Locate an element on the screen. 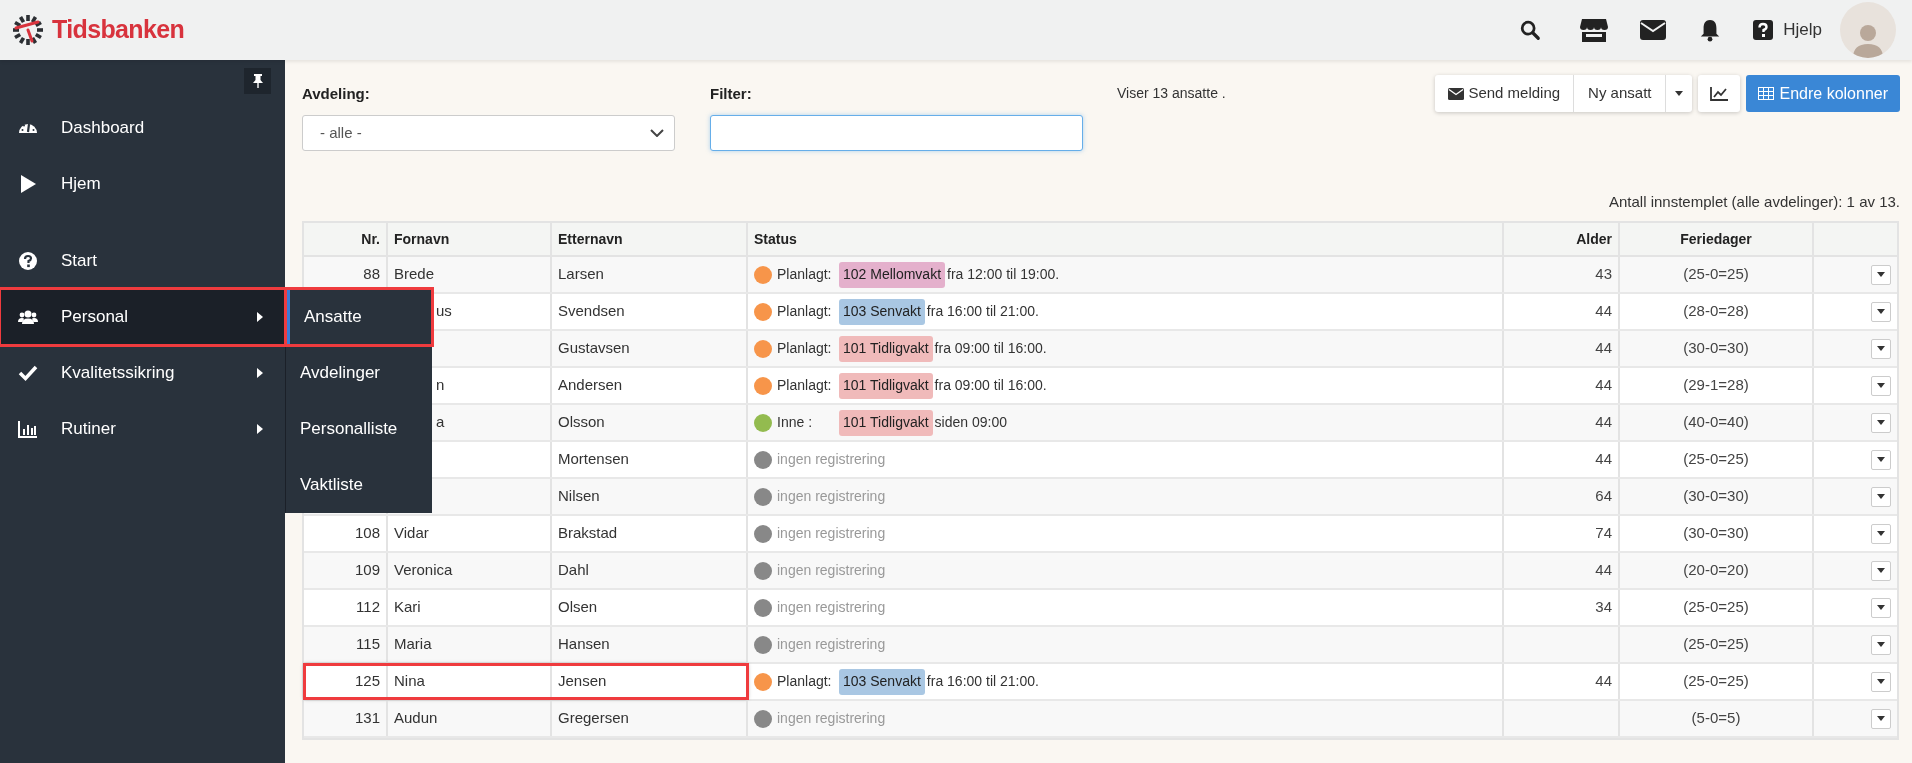  submenu-item: Avdelinger is located at coordinates (359, 373).